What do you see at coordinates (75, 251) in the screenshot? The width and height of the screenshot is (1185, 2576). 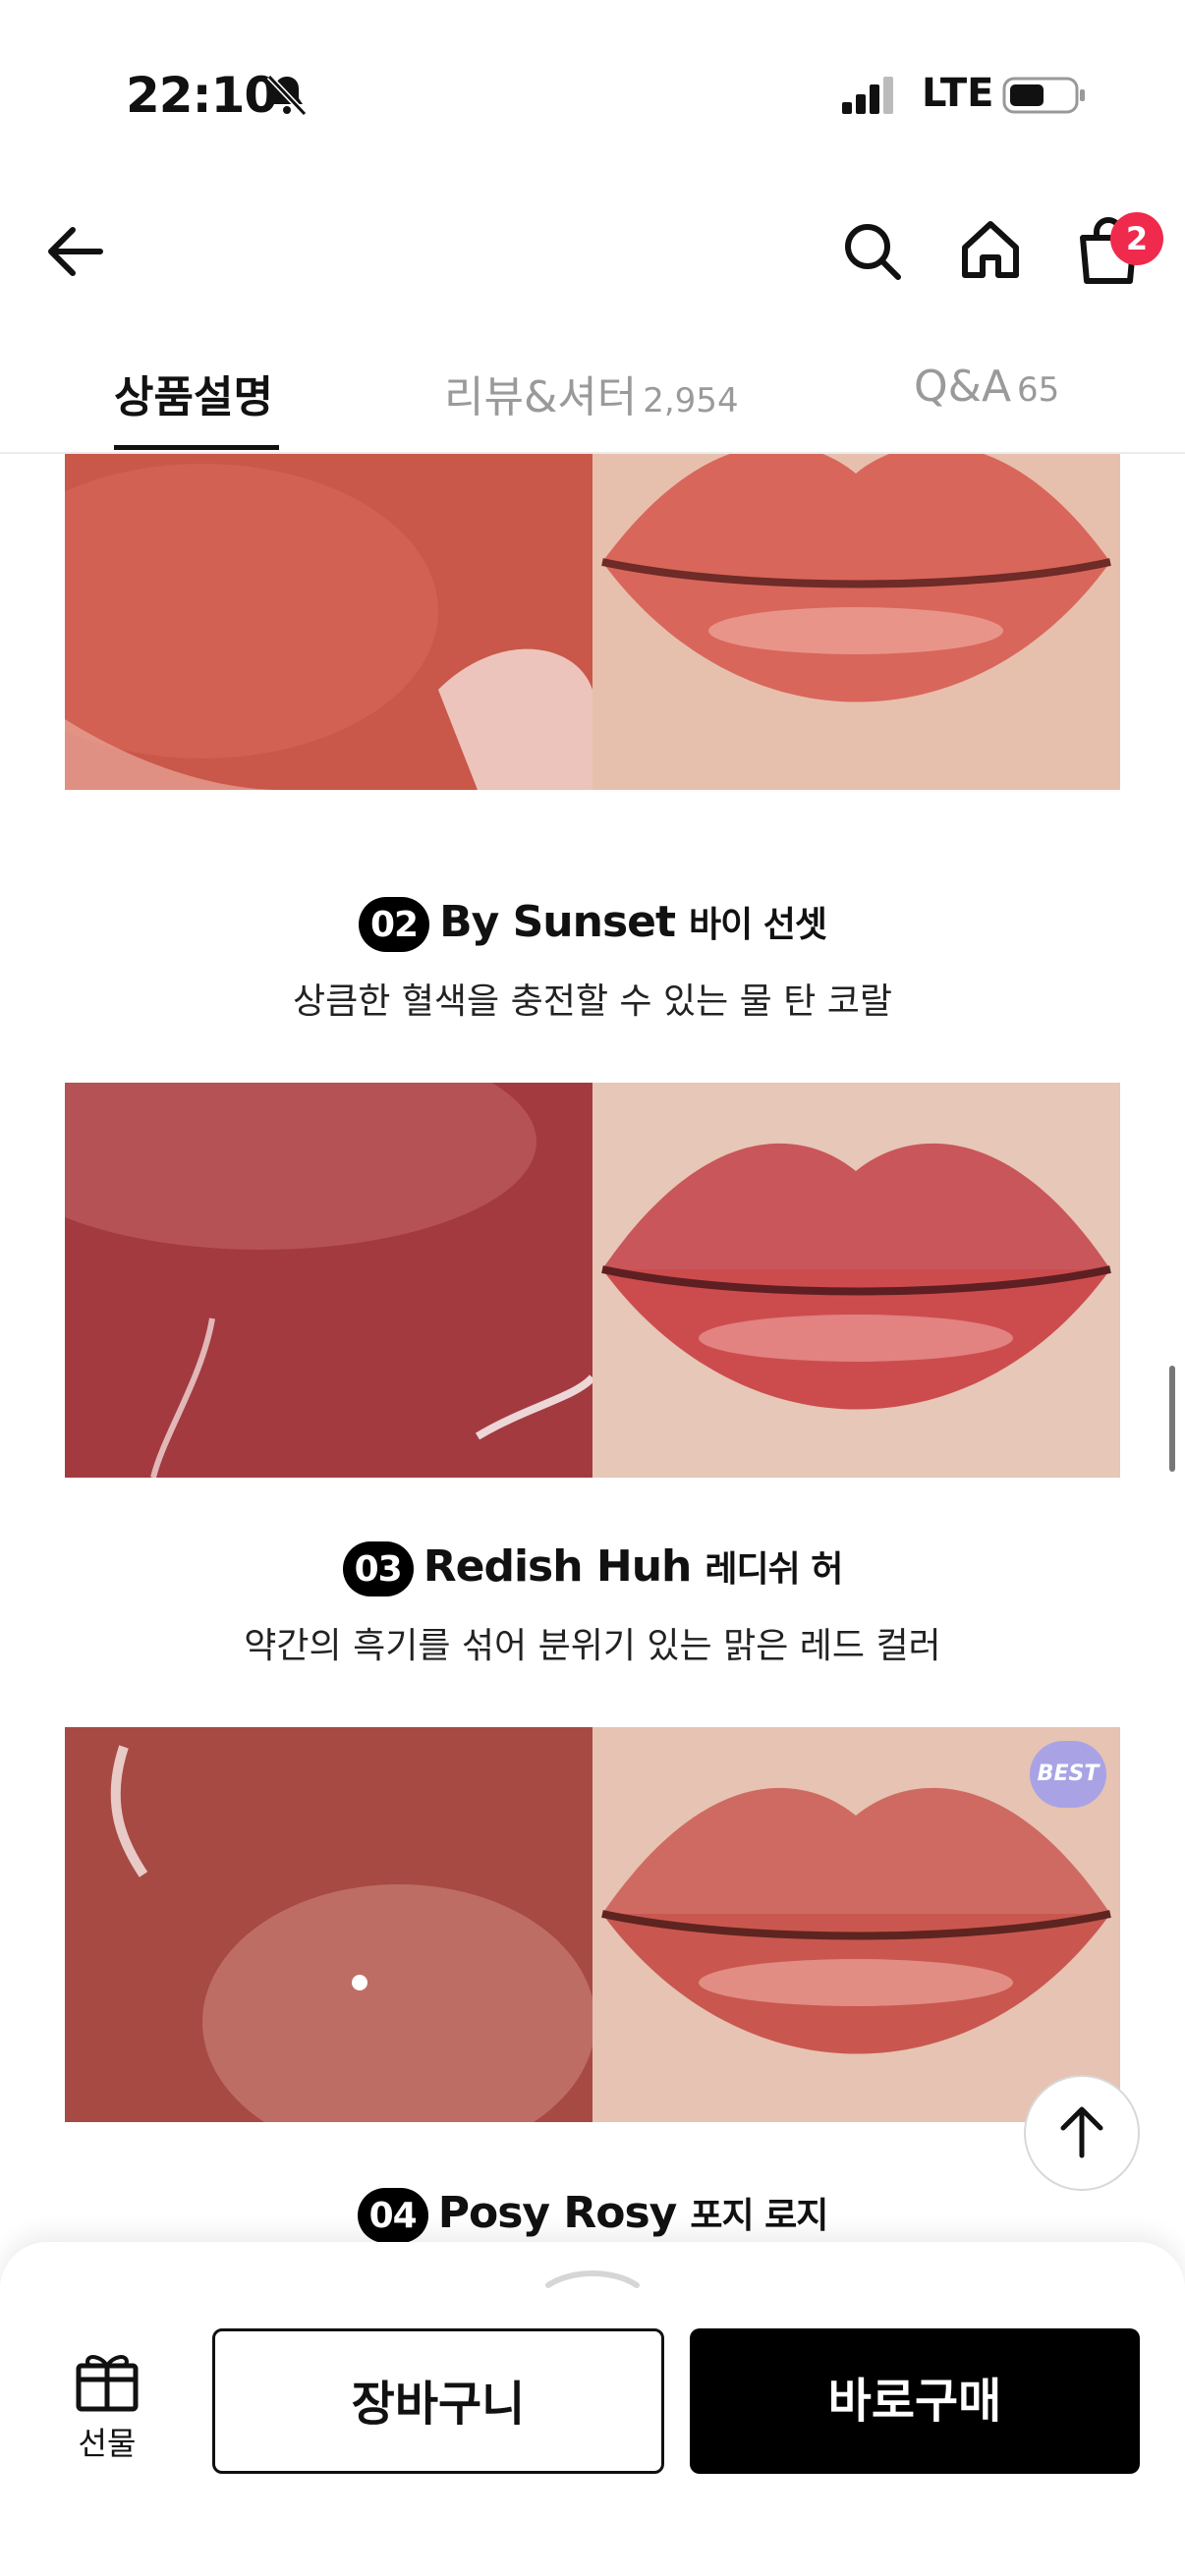 I see `back-arrow-icon` at bounding box center [75, 251].